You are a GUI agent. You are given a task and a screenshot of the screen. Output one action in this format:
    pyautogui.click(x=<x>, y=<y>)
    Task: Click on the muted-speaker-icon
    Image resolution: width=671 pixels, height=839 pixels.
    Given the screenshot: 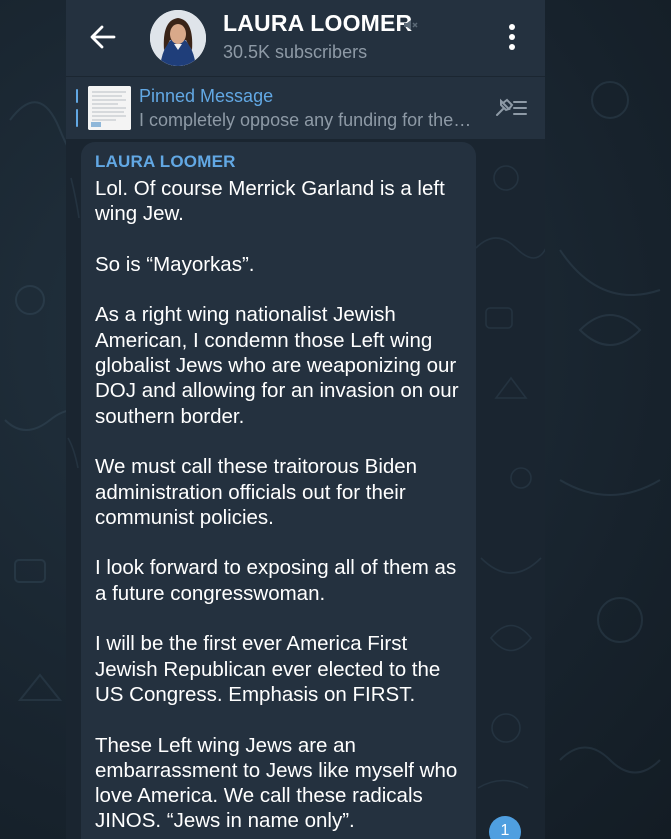 What is the action you would take?
    pyautogui.click(x=411, y=25)
    